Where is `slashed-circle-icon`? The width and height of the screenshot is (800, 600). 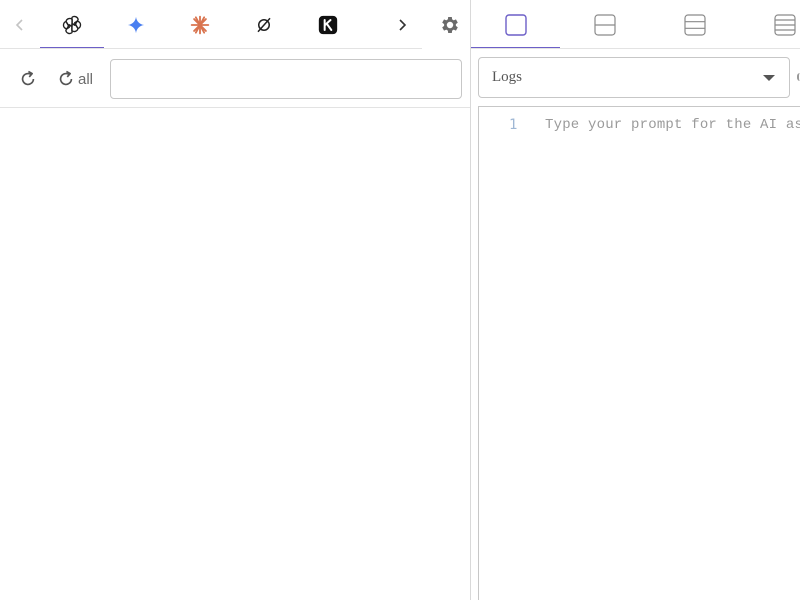 slashed-circle-icon is located at coordinates (264, 25).